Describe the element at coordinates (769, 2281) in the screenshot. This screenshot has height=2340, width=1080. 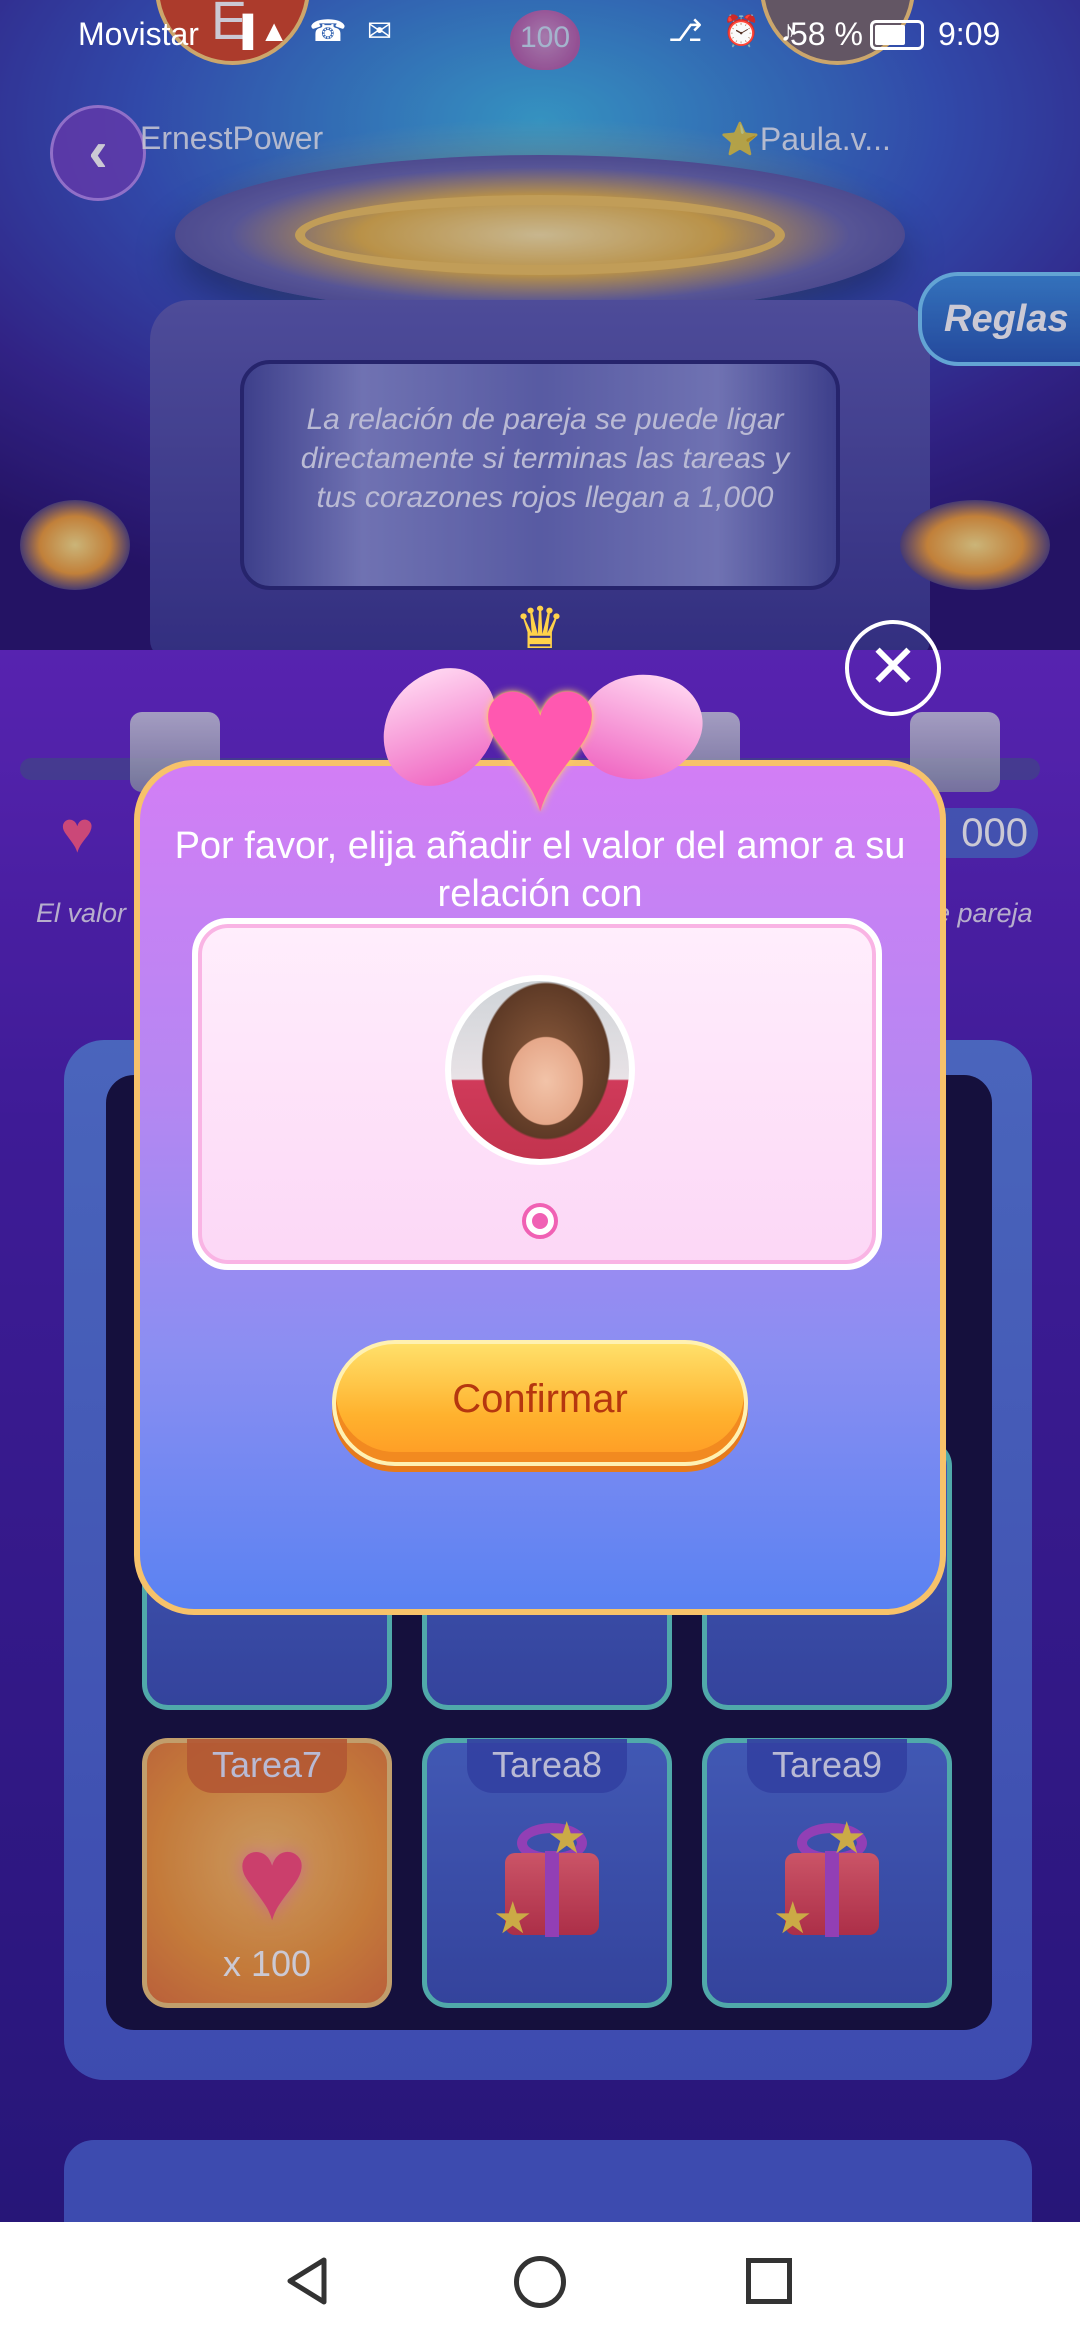
I see `nav-recents-icon` at that location.